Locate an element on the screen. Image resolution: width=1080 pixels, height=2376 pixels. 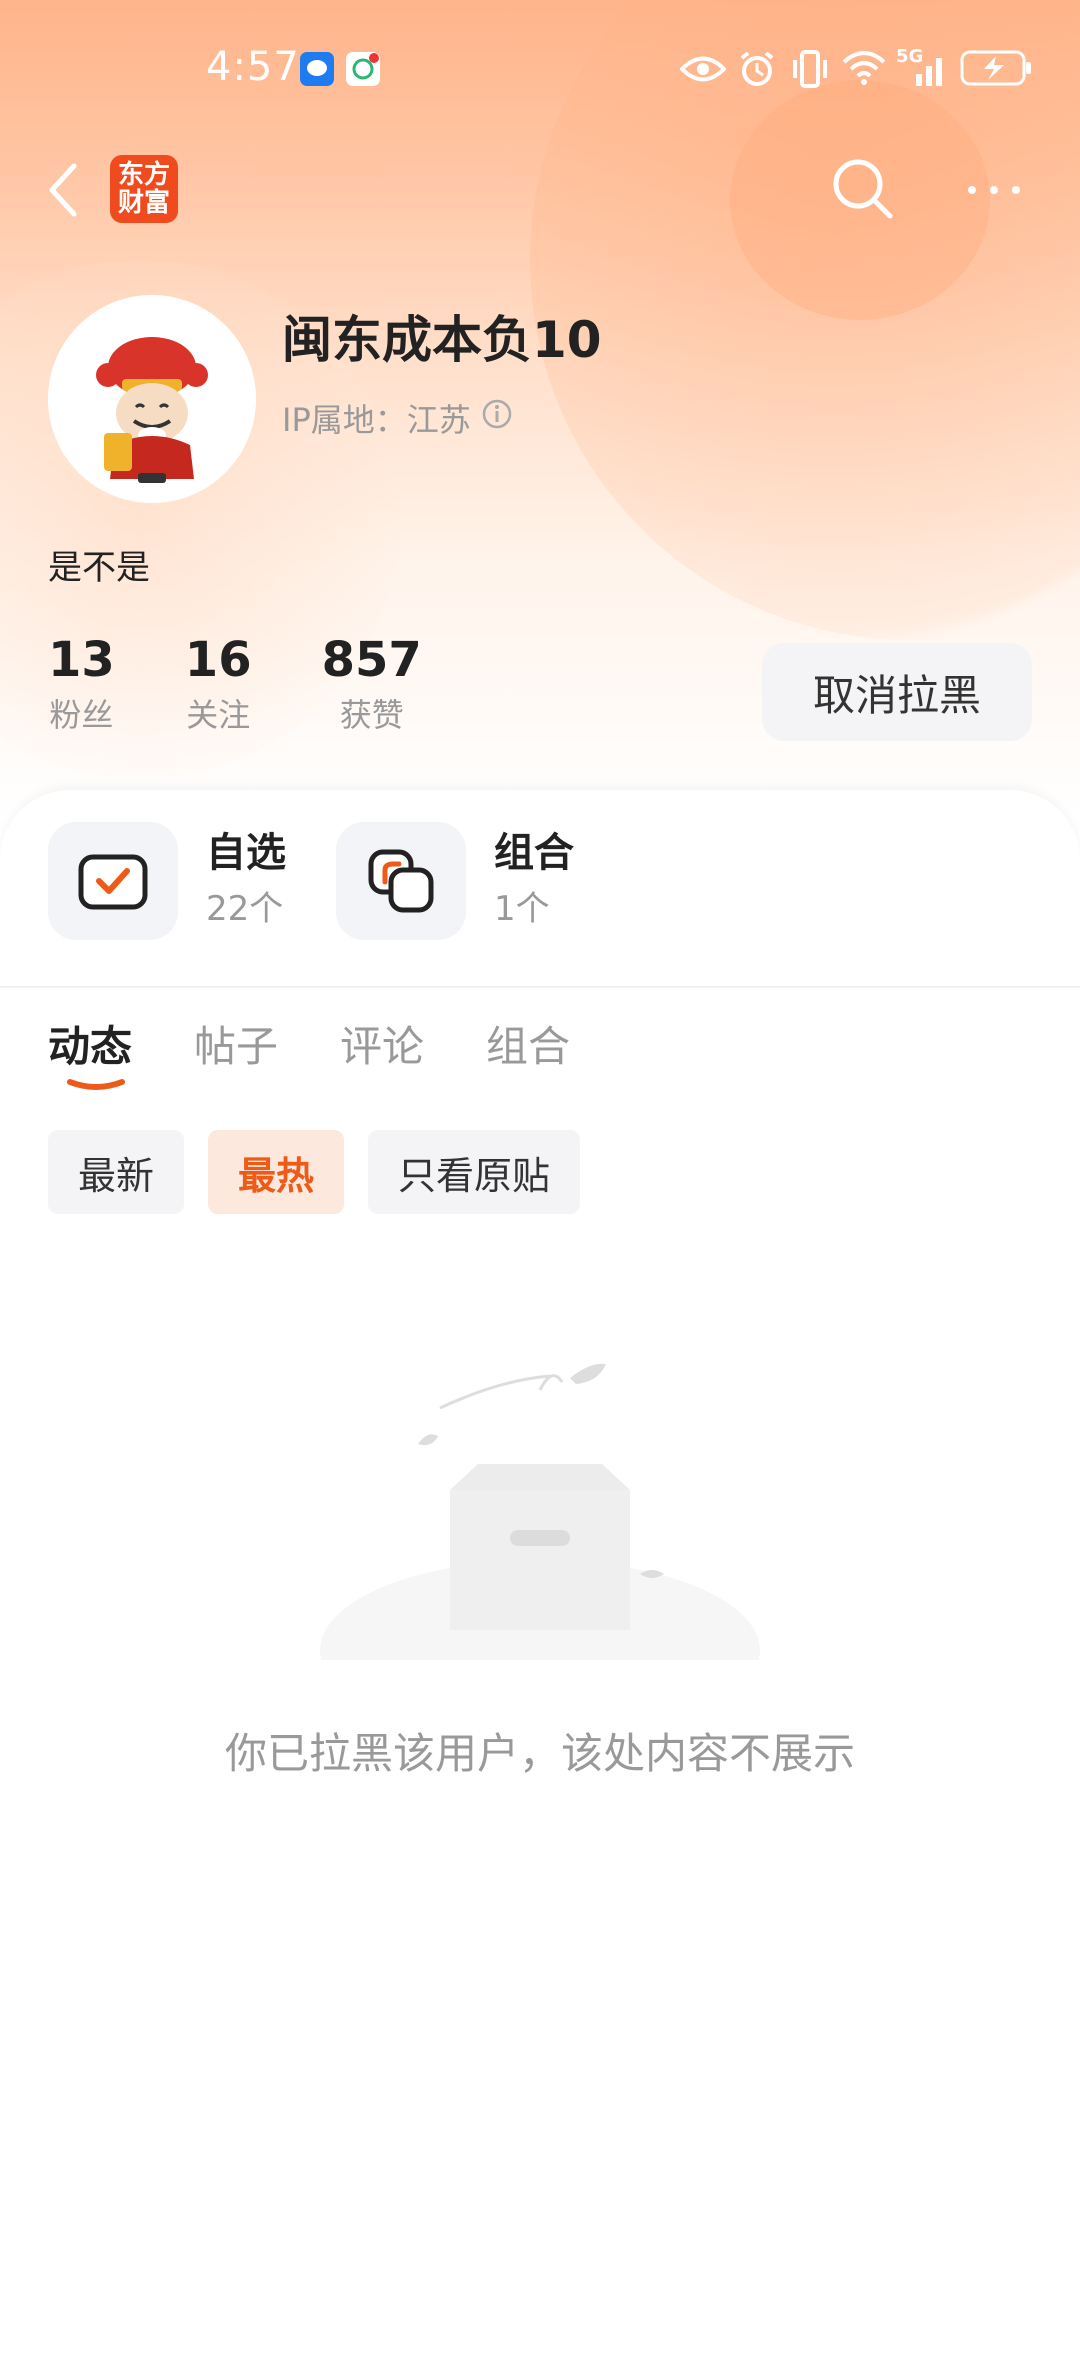
stat-label: 关注 is located at coordinates (218, 715).